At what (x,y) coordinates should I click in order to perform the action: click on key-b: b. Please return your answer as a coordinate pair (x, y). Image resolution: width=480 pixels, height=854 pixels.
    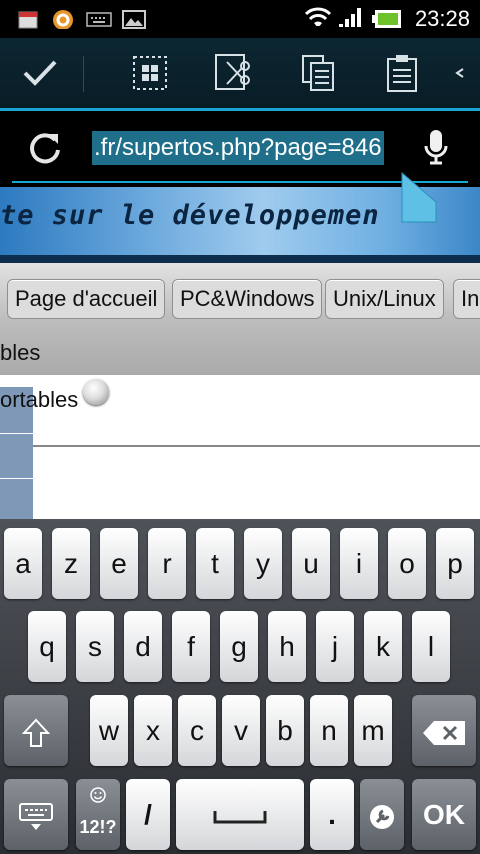
    Looking at the image, I should click on (285, 730).